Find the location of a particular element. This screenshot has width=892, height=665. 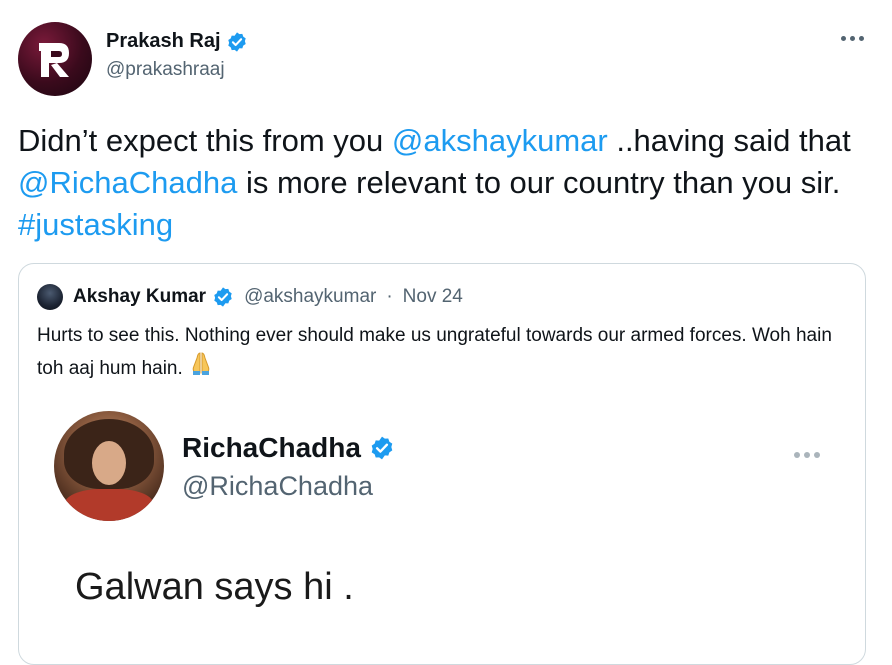

folded-hands-icon is located at coordinates (201, 367).